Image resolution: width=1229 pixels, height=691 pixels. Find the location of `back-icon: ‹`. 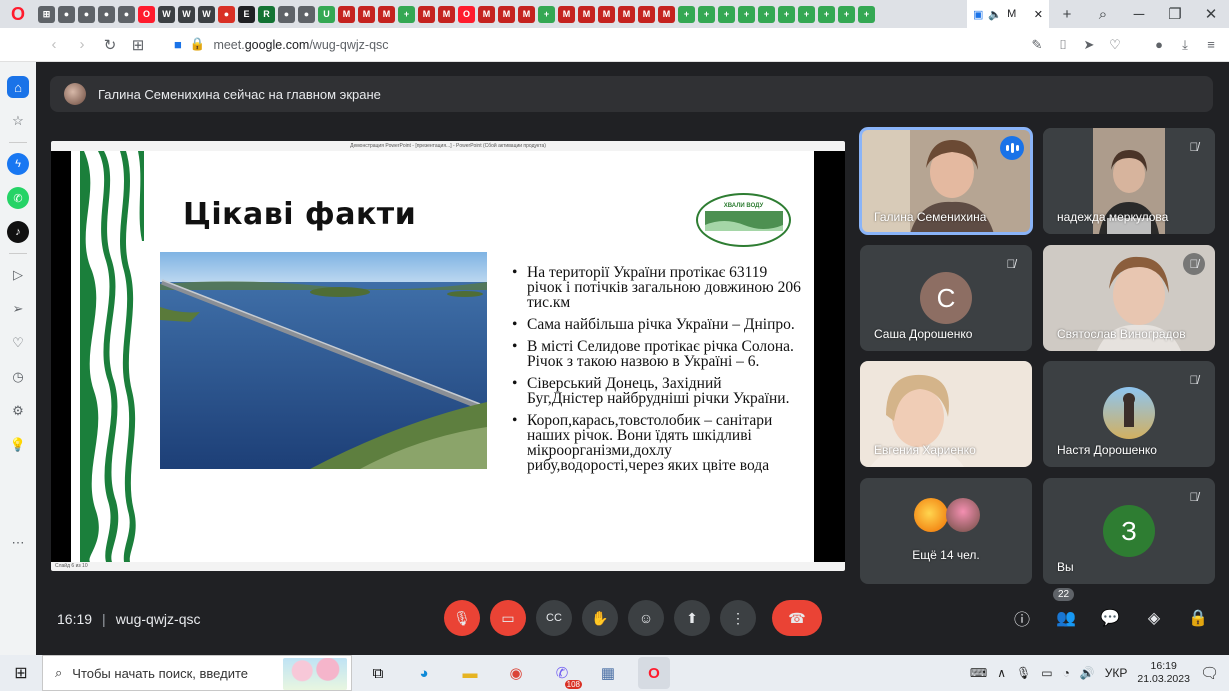

back-icon: ‹ is located at coordinates (54, 44).